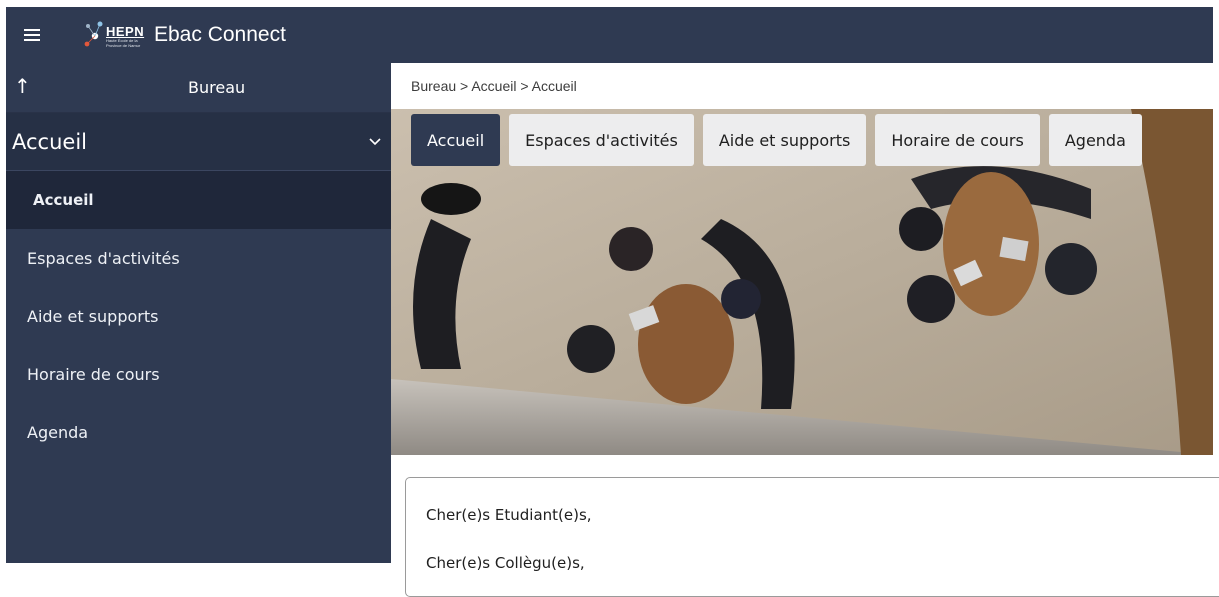  I want to click on sidebar-item-aide-supports: Aide et supports, so click(198, 316).